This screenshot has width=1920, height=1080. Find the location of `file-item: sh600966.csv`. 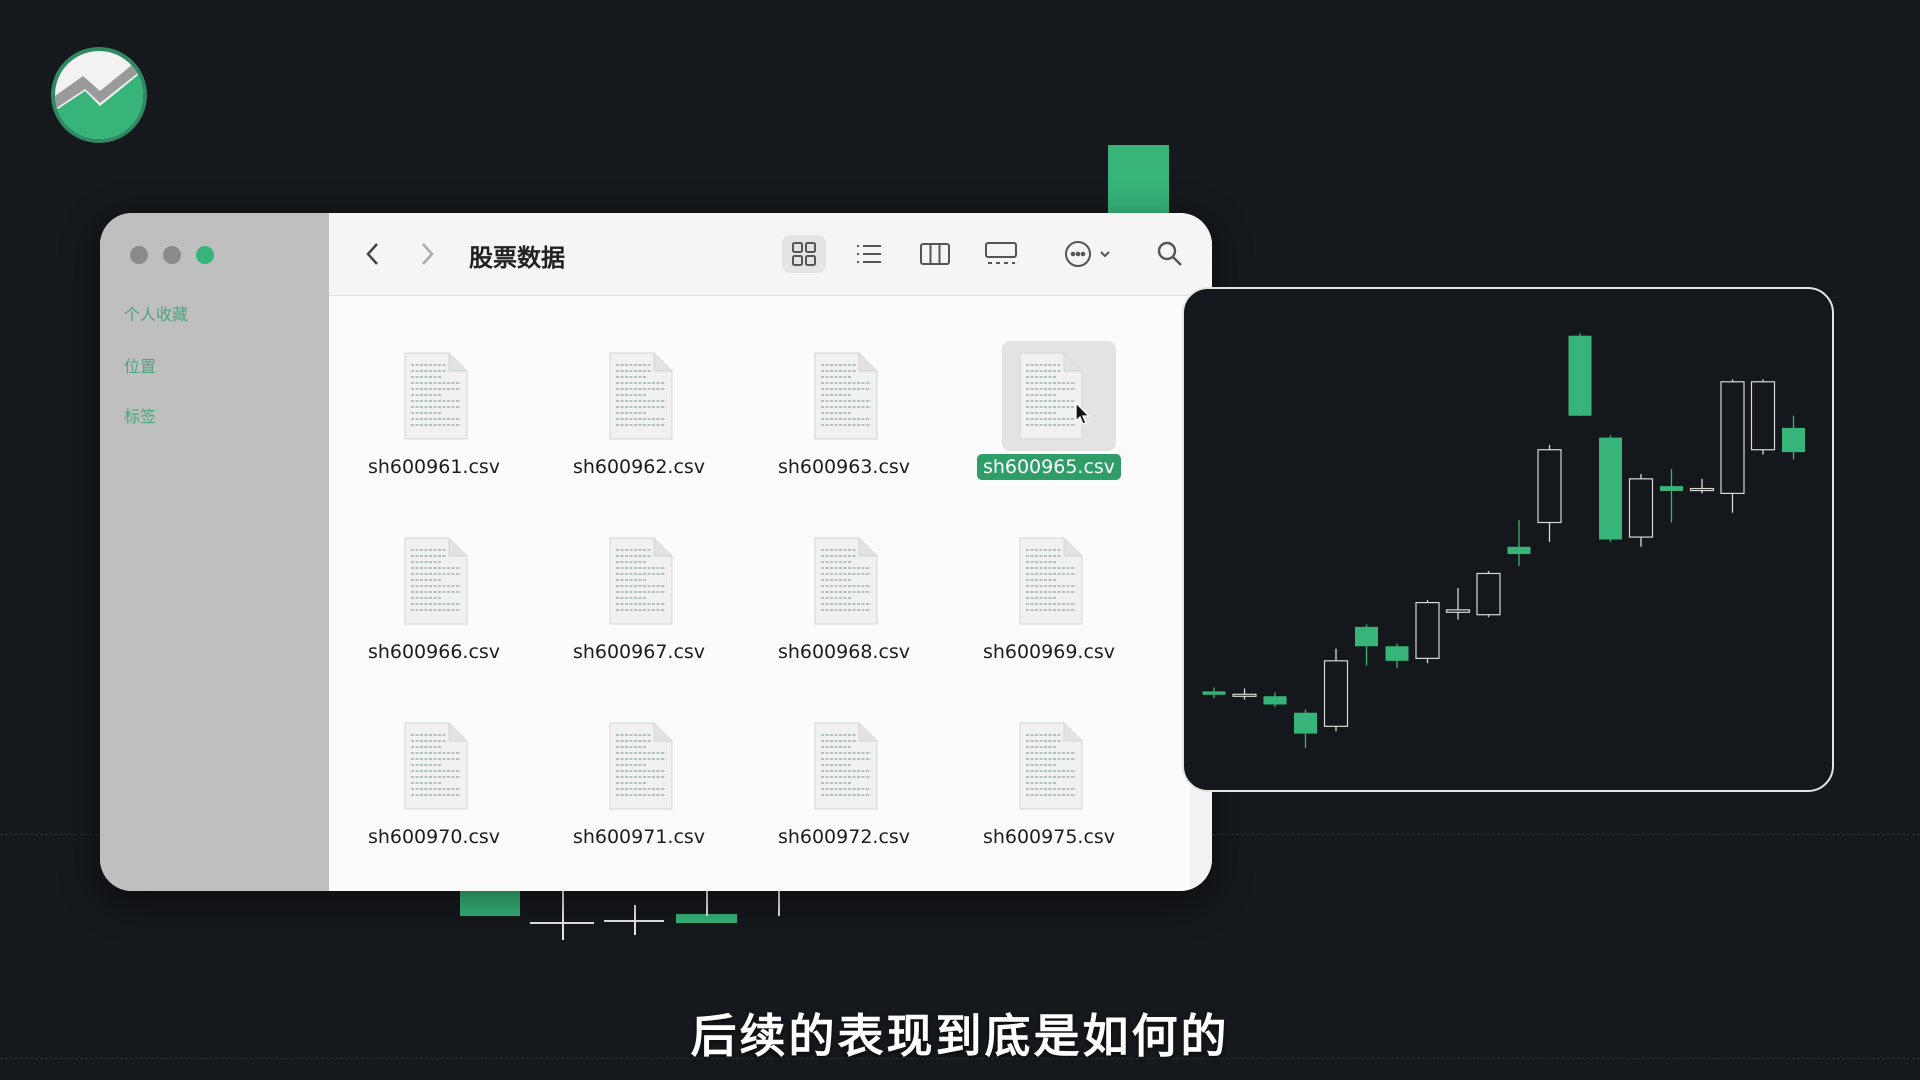

file-item: sh600966.csv is located at coordinates (434, 621).